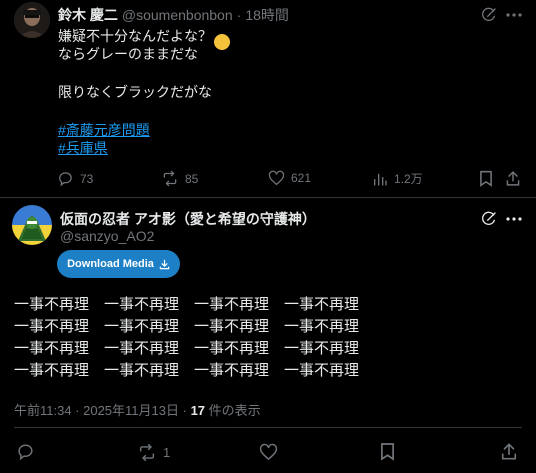 This screenshot has width=536, height=473. What do you see at coordinates (135, 92) in the screenshot?
I see `tweet-text-line-3: 限りなくブラックだがな` at bounding box center [135, 92].